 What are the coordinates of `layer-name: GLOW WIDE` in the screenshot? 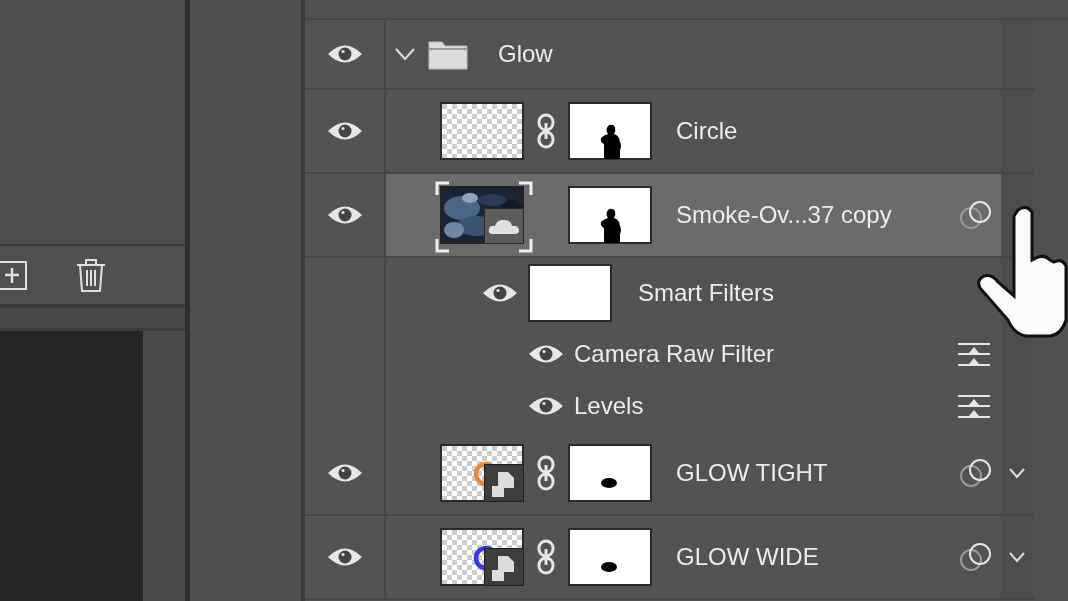 It's located at (747, 557).